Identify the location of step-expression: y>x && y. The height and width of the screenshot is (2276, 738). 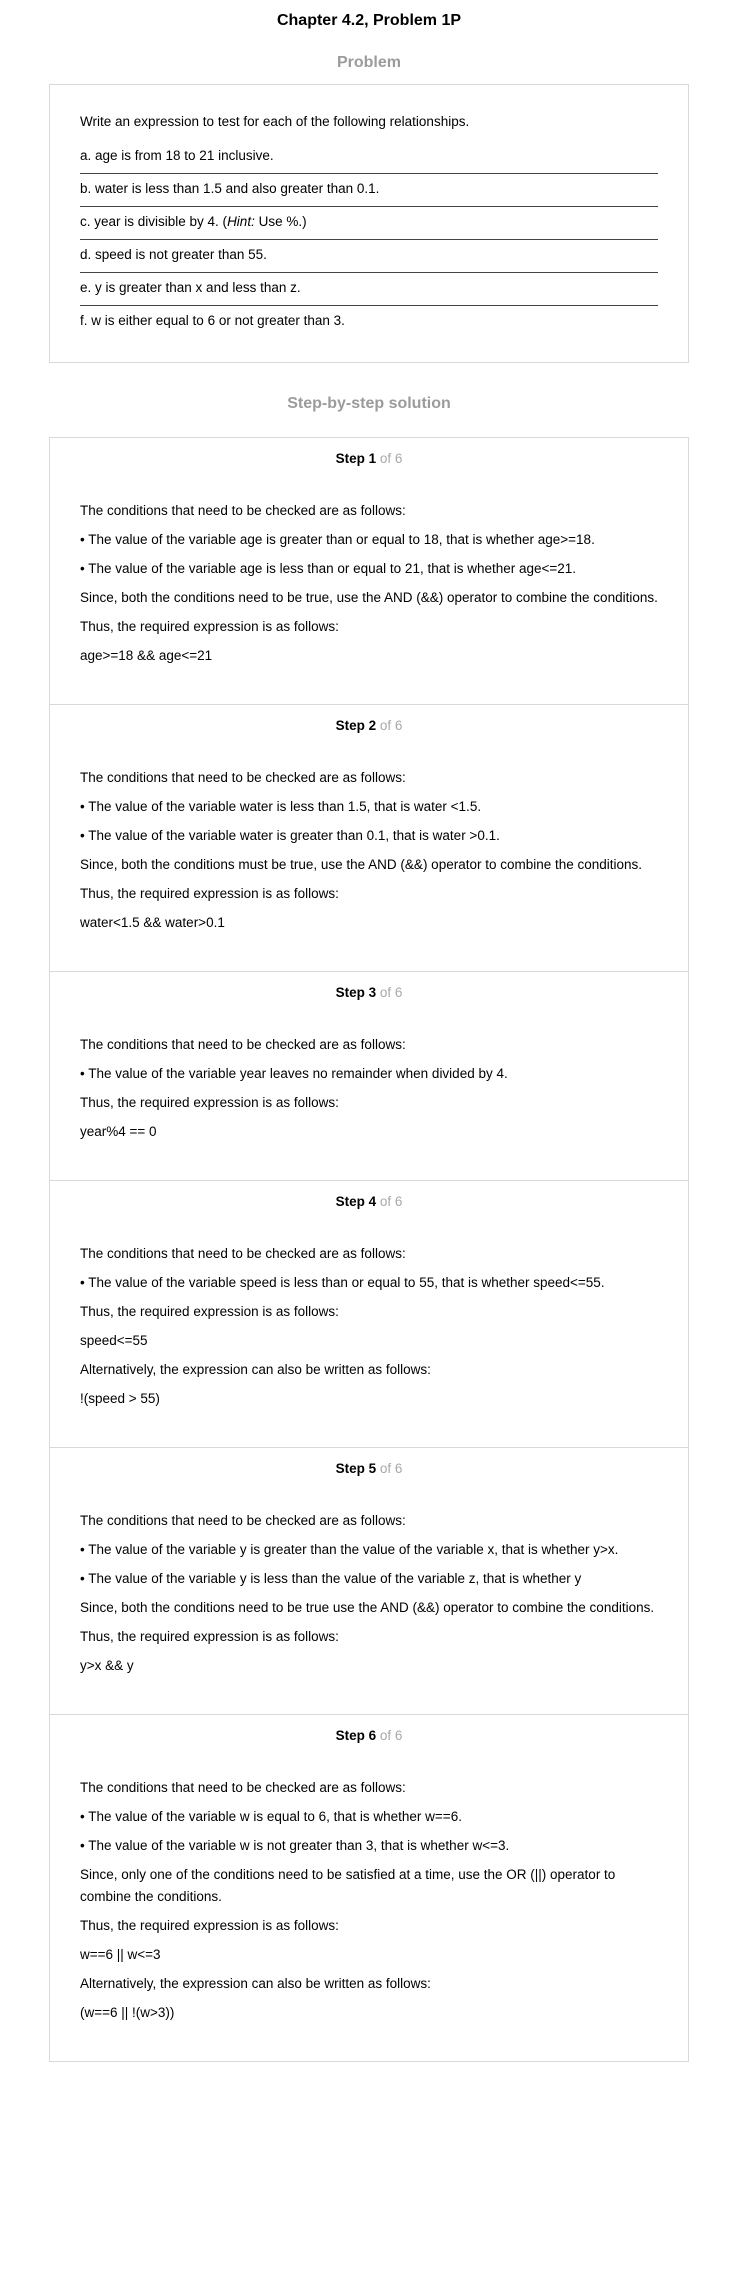
(107, 1665).